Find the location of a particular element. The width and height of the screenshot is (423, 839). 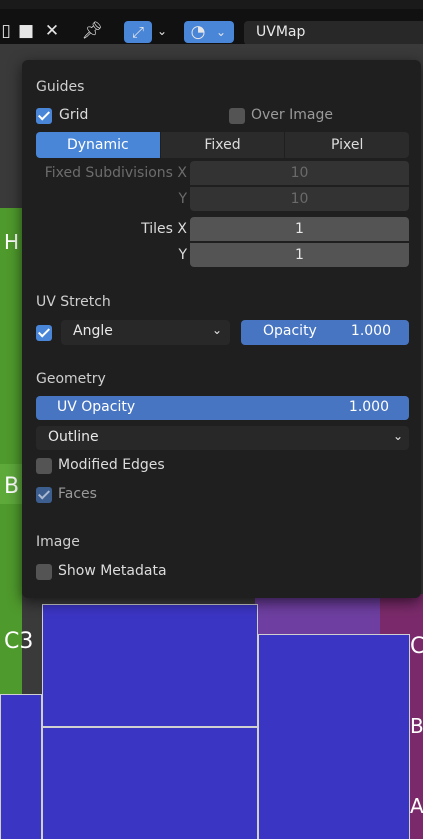

geometry-section-title: Geometry is located at coordinates (71, 379).